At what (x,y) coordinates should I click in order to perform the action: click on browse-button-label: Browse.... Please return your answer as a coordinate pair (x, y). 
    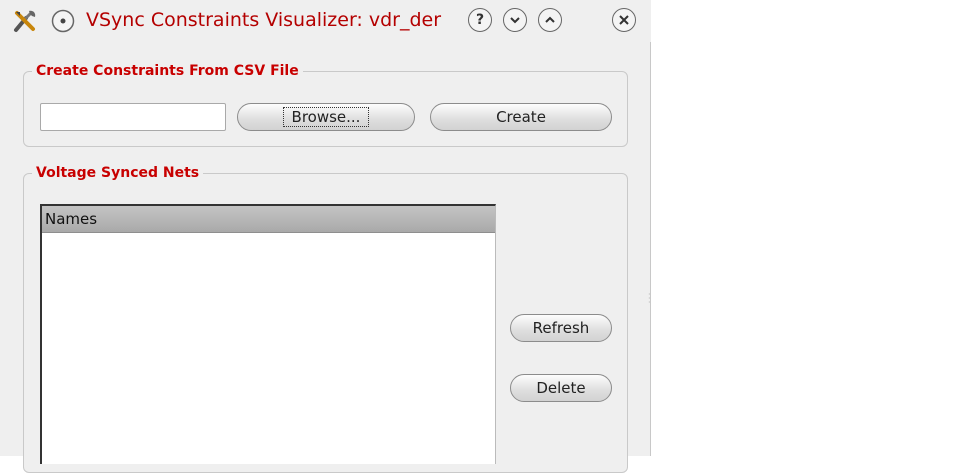
    Looking at the image, I should click on (326, 117).